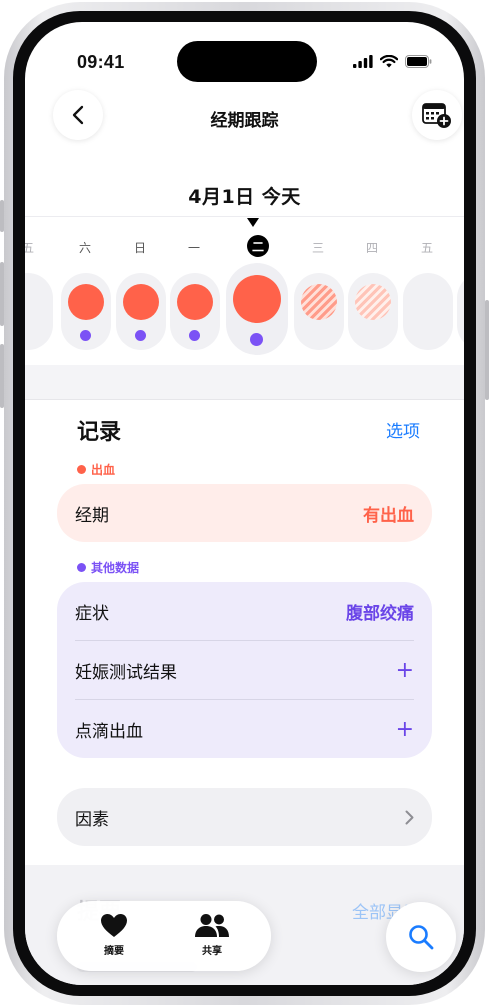  Describe the element at coordinates (92, 819) in the screenshot. I see `factors-label: 因素` at that location.